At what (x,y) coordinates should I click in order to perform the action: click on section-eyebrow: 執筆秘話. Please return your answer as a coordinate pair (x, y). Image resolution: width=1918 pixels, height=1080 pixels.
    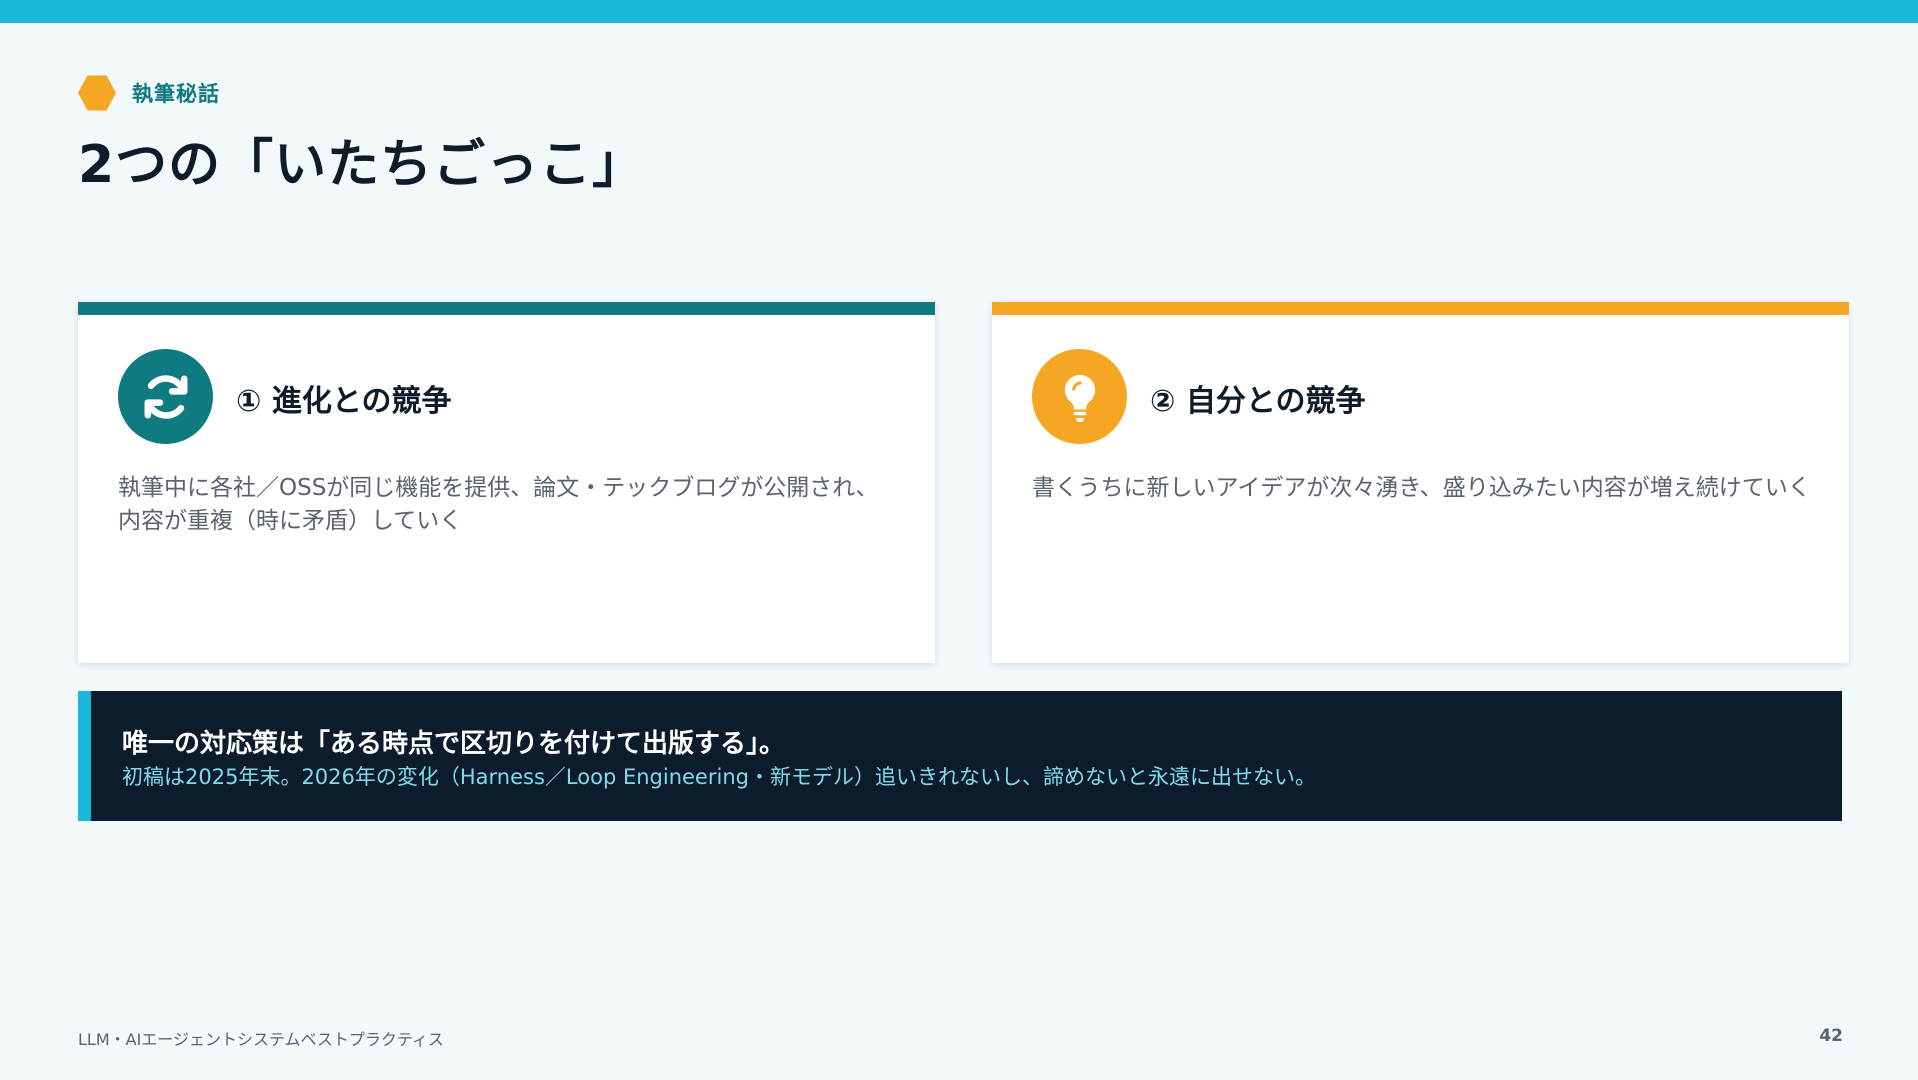
    Looking at the image, I should click on (149, 93).